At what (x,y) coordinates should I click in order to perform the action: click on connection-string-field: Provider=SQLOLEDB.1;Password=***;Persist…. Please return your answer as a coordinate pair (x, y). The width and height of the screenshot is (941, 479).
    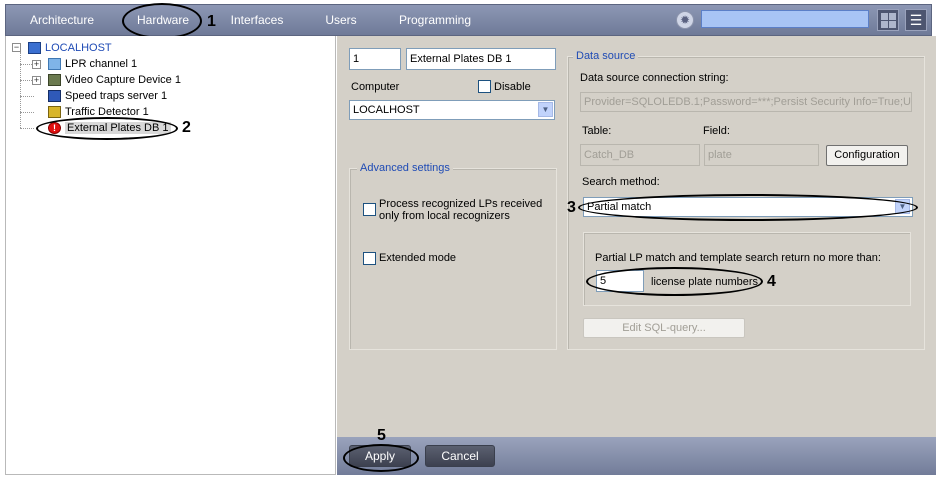
    Looking at the image, I should click on (746, 102).